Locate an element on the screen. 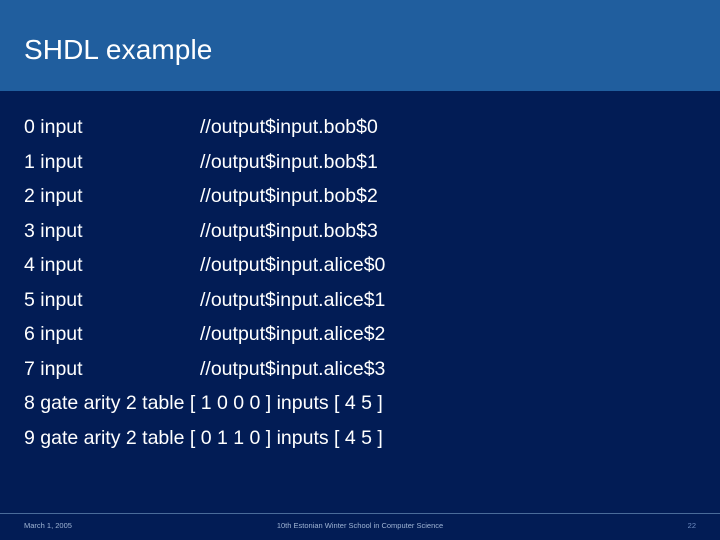  code-line-comment: //output$input.alice$2 is located at coordinates (293, 334).